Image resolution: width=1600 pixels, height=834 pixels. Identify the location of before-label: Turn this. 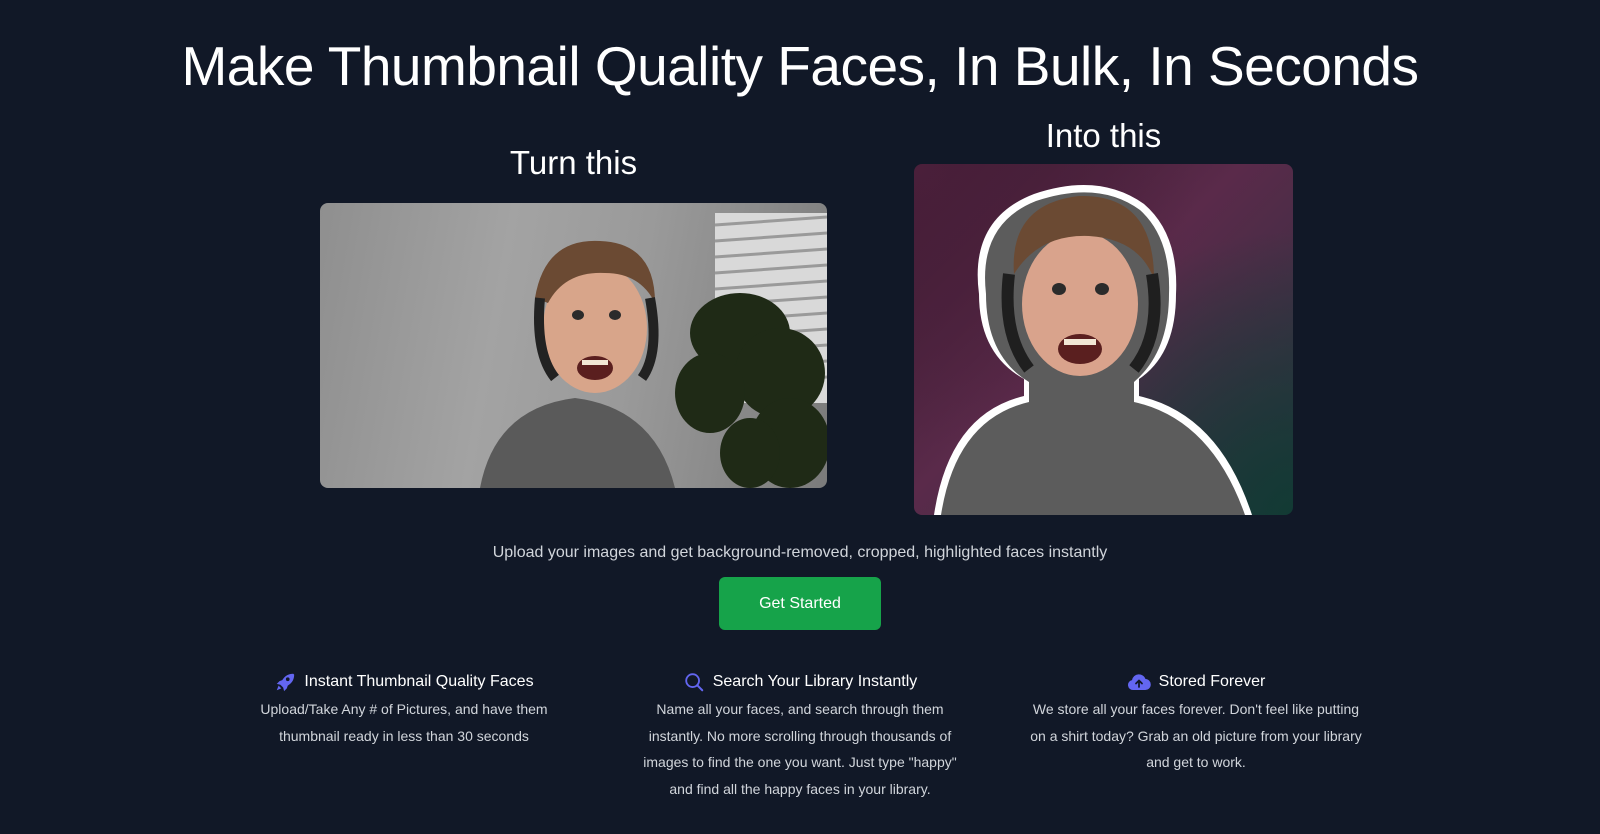
(573, 162).